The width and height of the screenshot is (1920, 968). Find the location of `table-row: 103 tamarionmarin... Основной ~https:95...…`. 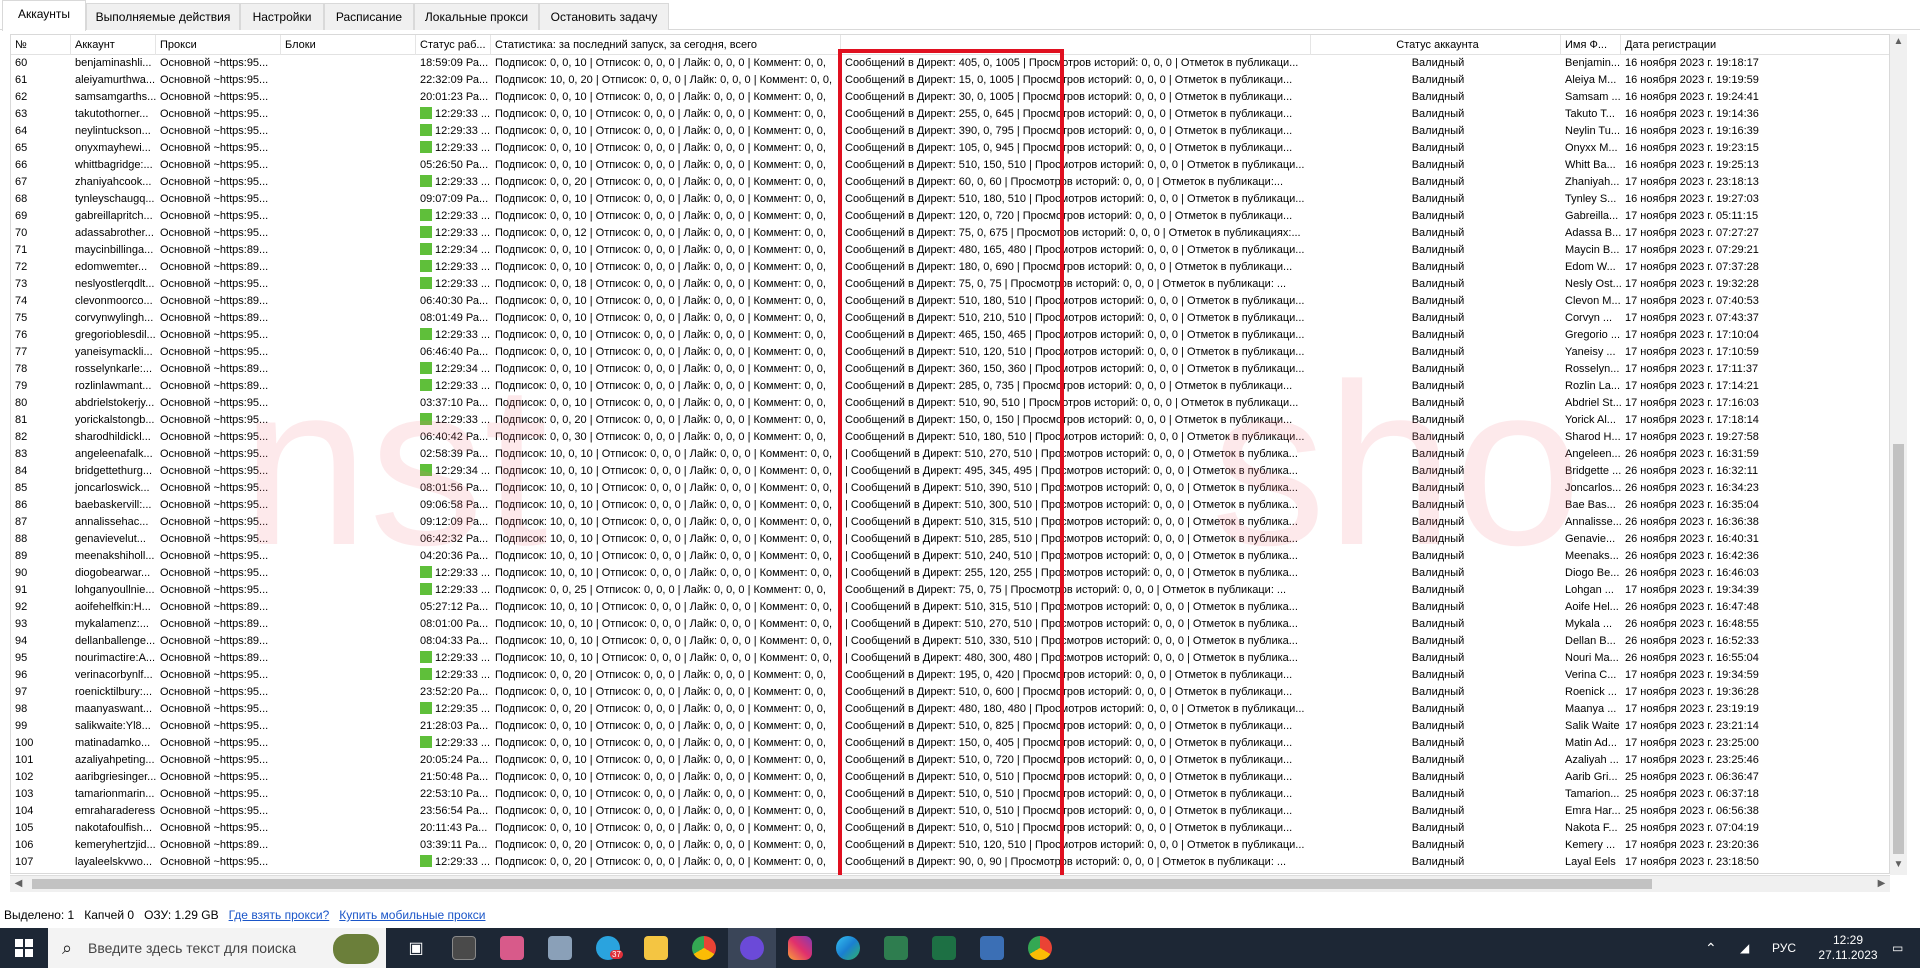

table-row: 103 tamarionmarin... Основной ~https:95...… is located at coordinates (950, 794).